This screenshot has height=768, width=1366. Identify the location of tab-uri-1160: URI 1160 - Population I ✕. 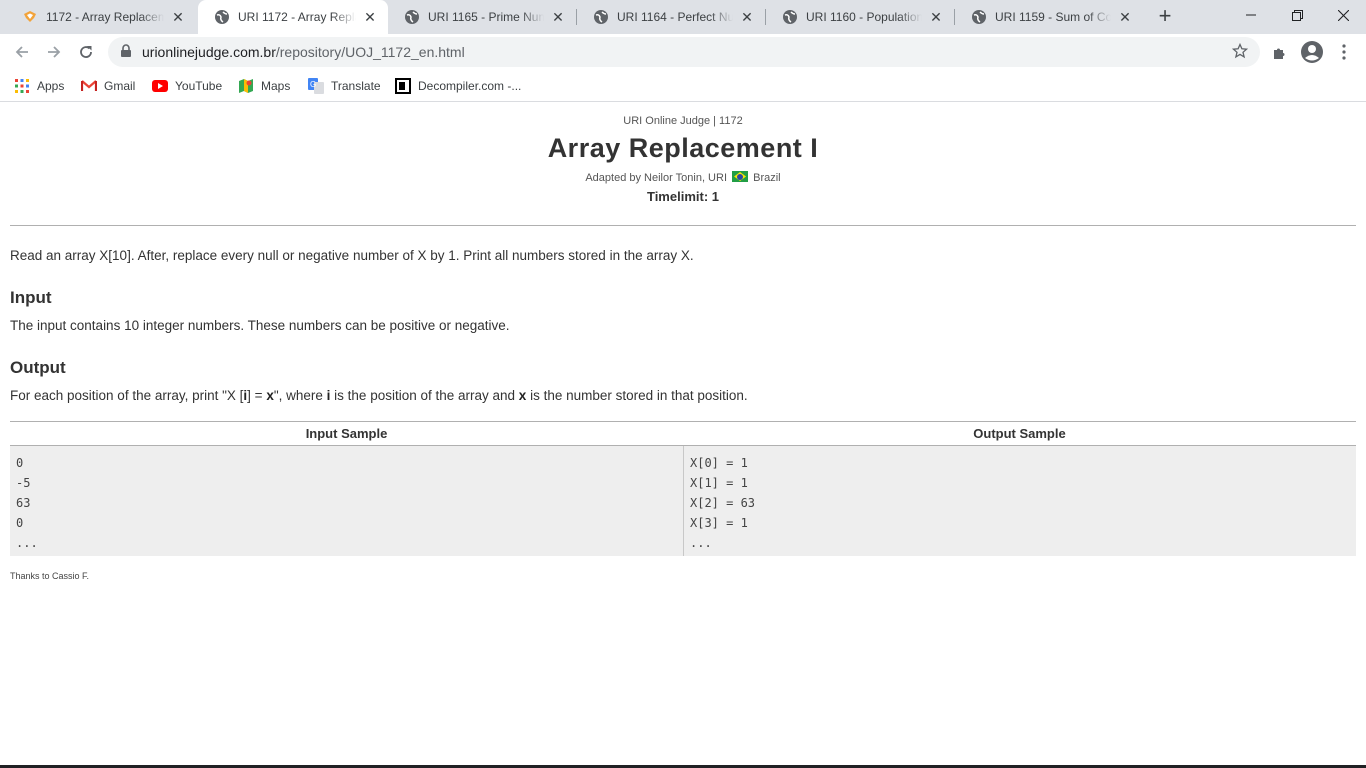
(860, 17).